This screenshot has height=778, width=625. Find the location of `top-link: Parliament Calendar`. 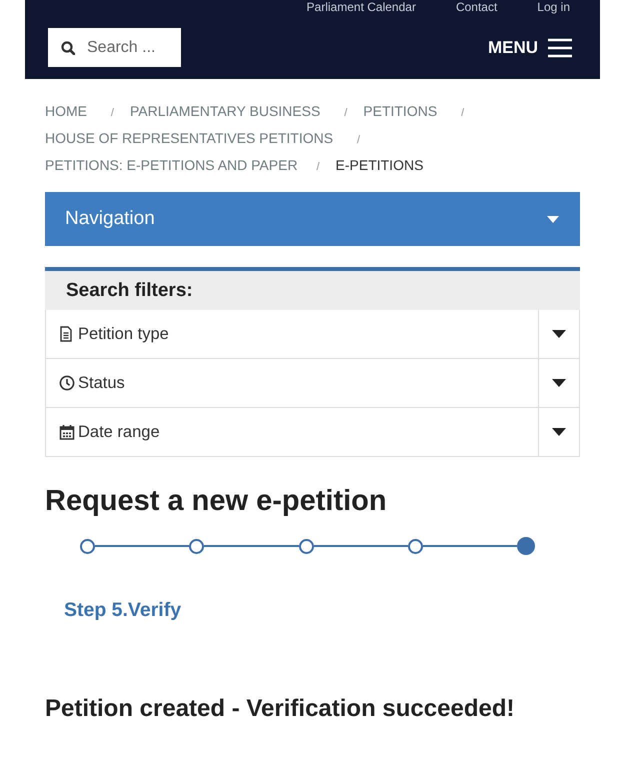

top-link: Parliament Calendar is located at coordinates (361, 7).